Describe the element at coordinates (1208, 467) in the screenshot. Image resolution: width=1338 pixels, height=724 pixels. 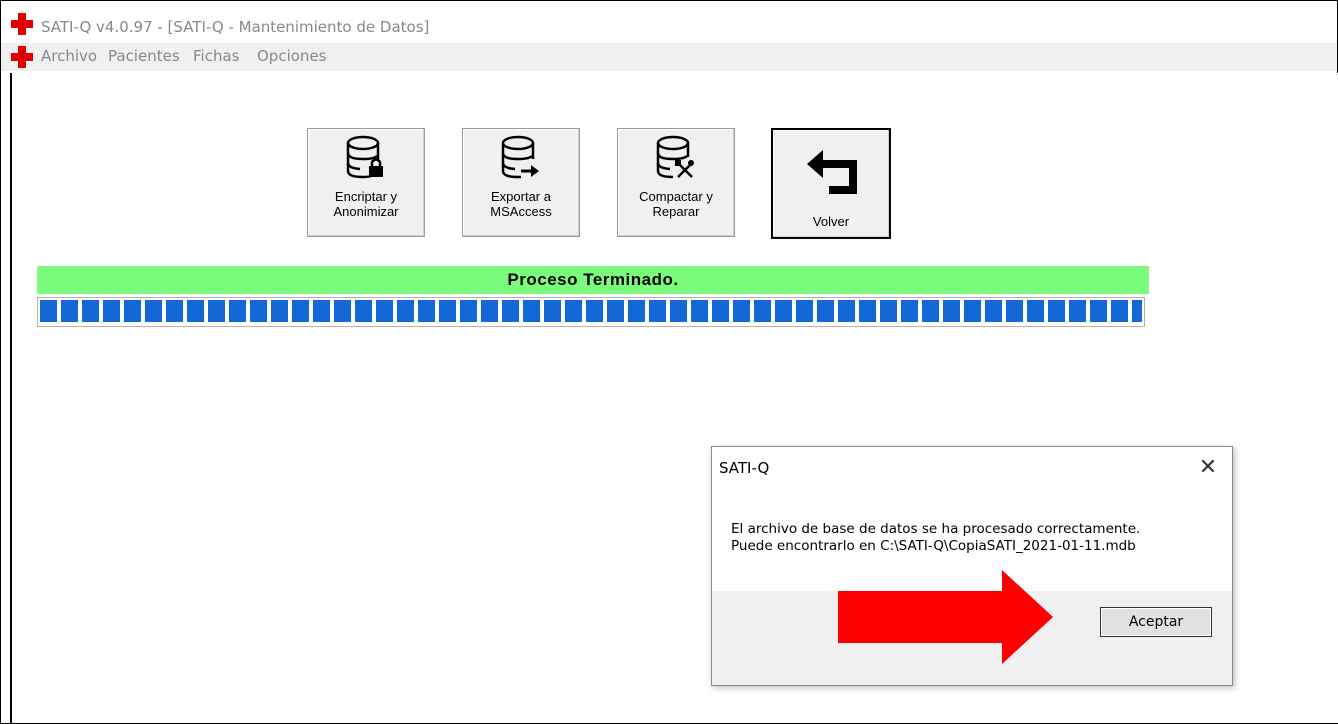
I see `close-icon: ✕` at that location.